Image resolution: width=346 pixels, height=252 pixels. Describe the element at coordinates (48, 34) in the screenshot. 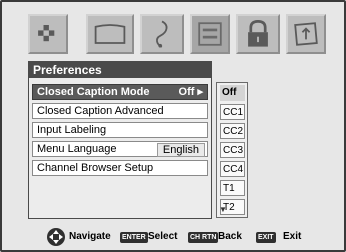

I see `picture-icon` at that location.